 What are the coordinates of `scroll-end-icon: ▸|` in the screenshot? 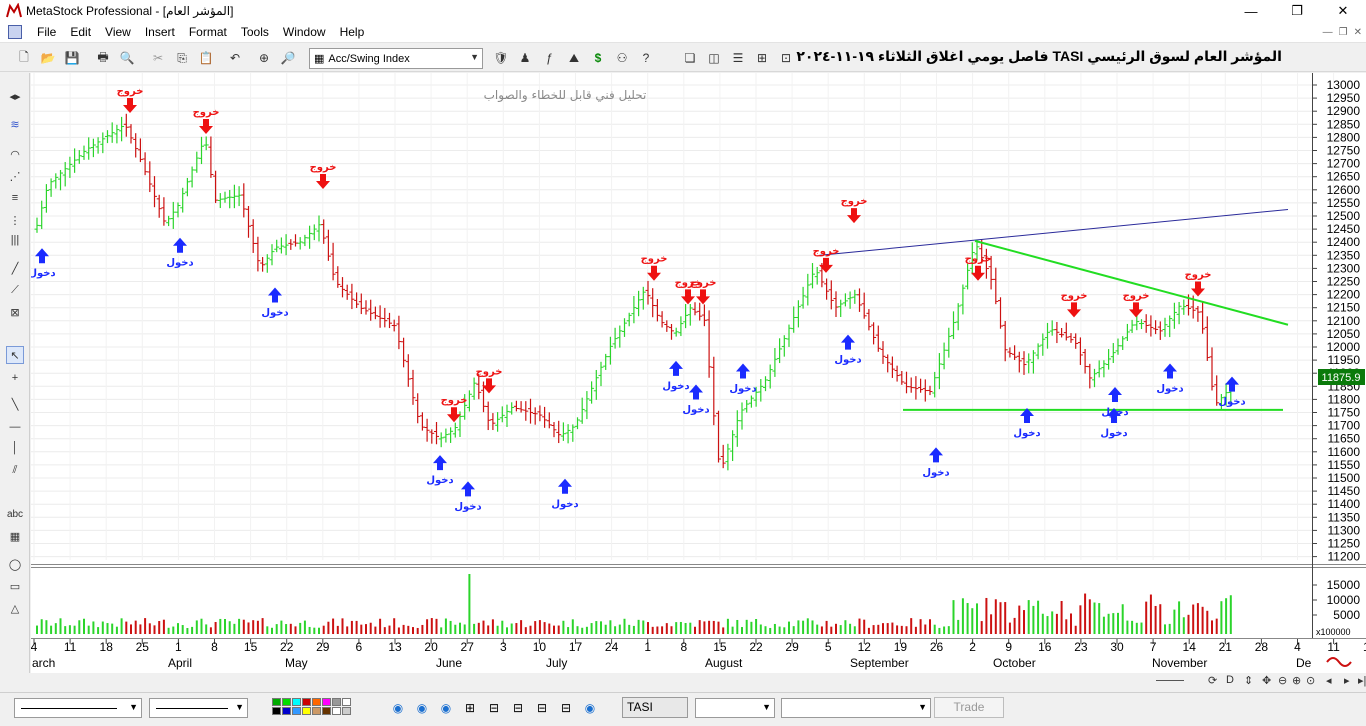 It's located at (1362, 680).